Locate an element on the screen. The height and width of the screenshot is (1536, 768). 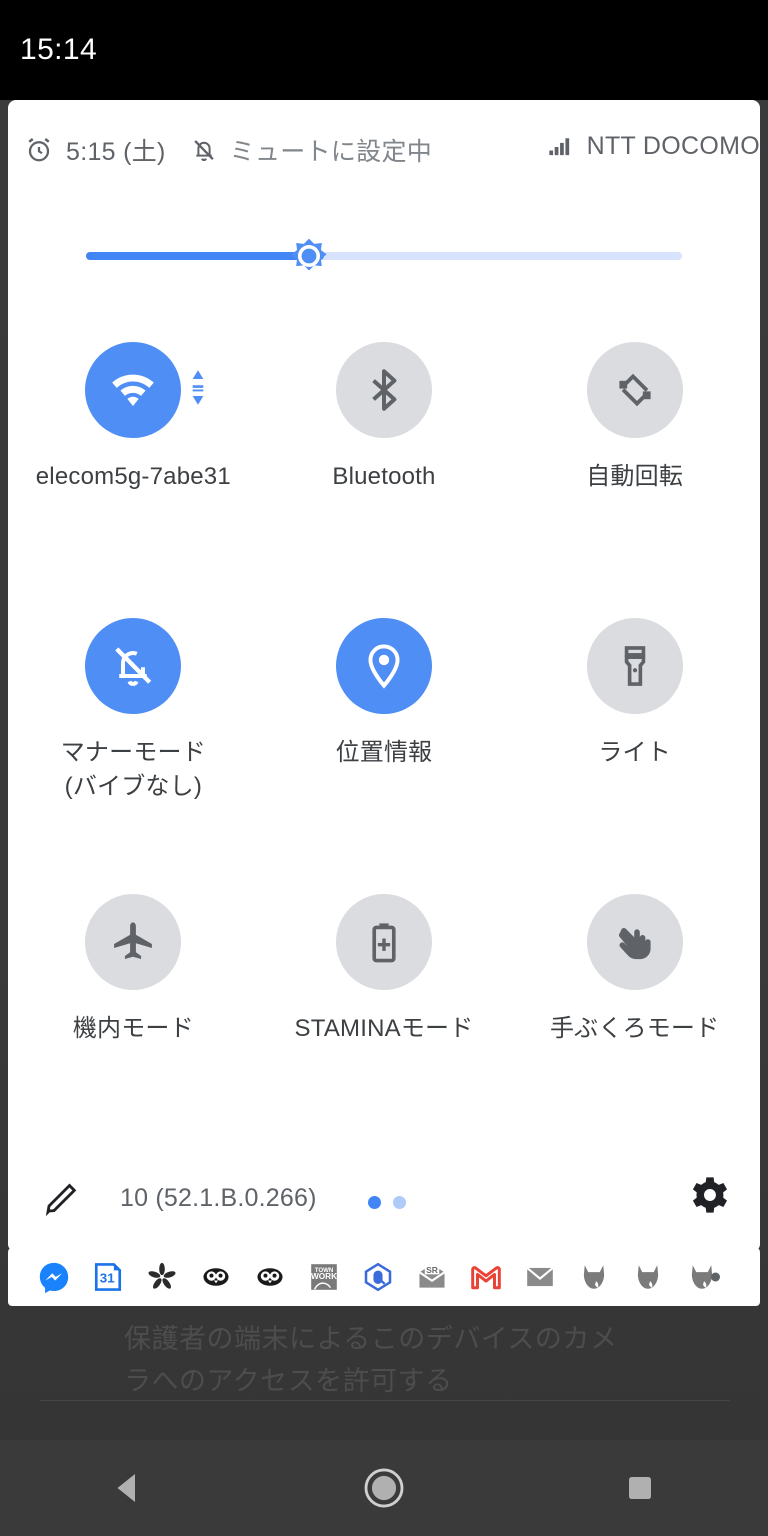
glove-hand-icon is located at coordinates (634, 943).